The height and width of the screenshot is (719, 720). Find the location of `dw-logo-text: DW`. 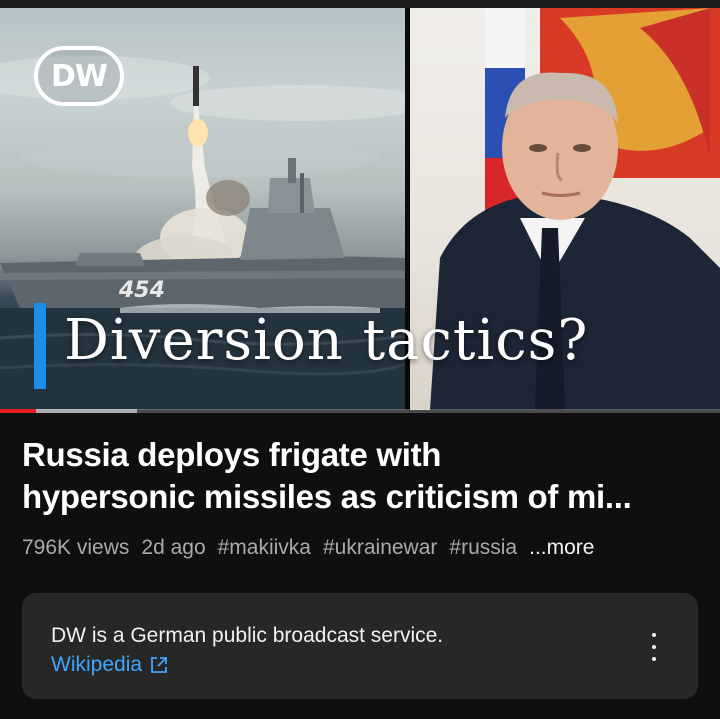

dw-logo-text: DW is located at coordinates (79, 76).